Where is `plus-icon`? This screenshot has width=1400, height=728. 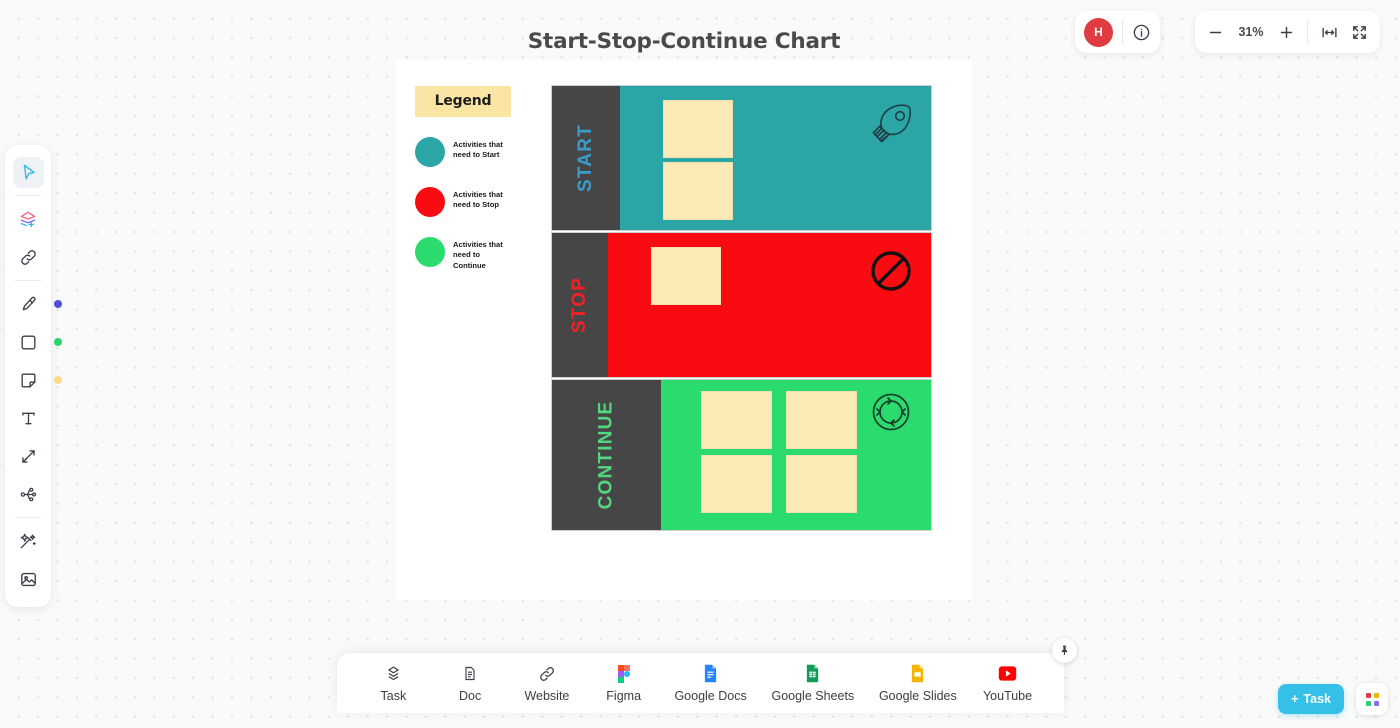 plus-icon is located at coordinates (1286, 32).